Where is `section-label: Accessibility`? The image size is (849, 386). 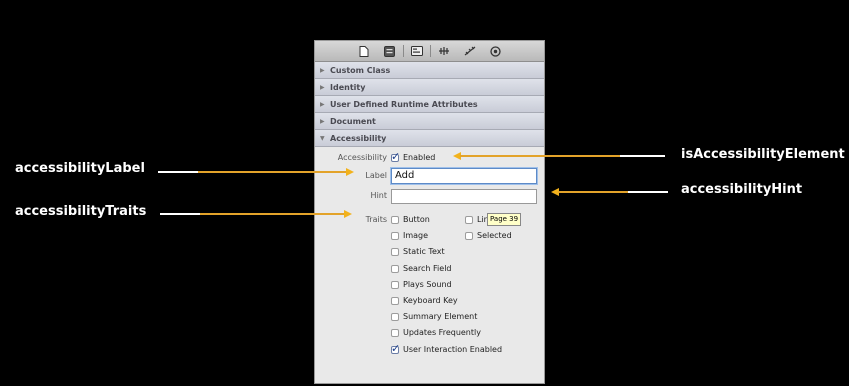
section-label: Accessibility is located at coordinates (358, 138).